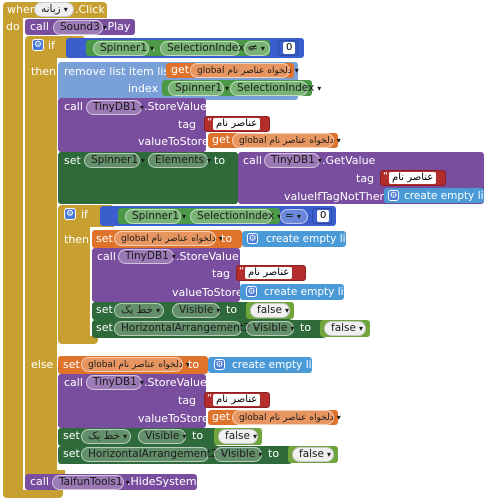 This screenshot has height=500, width=485. I want to click on if1-cond-prop-name: SelectionIndex, so click(206, 48).